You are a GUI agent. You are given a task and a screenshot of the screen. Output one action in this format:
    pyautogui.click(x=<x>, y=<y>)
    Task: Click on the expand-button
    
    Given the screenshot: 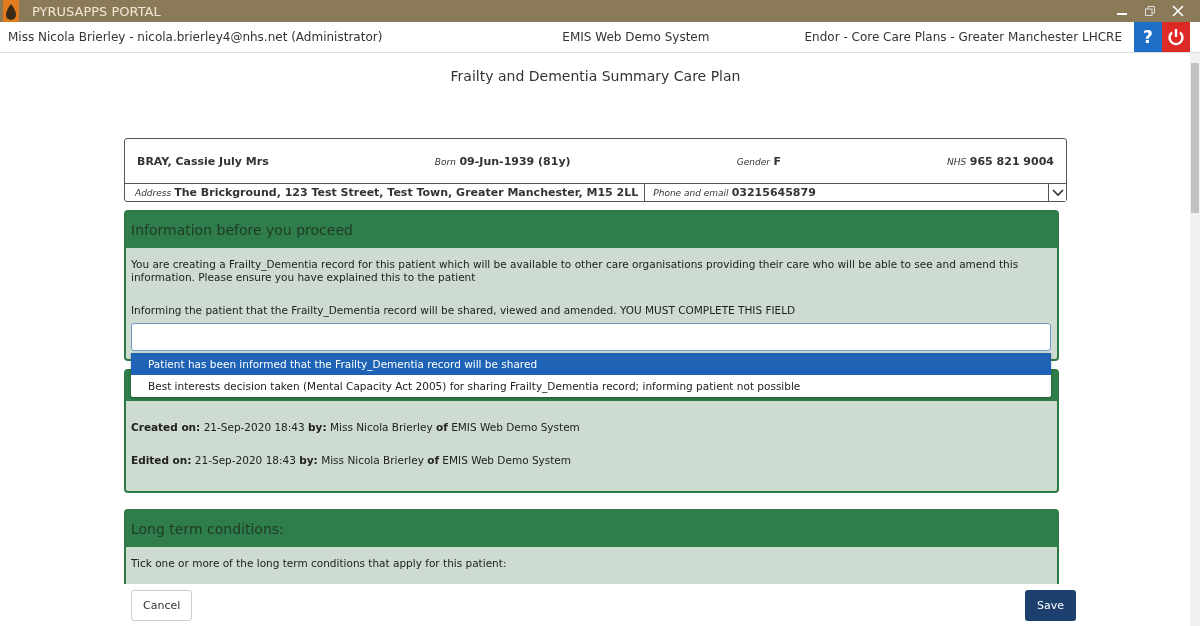 What is the action you would take?
    pyautogui.click(x=1057, y=192)
    